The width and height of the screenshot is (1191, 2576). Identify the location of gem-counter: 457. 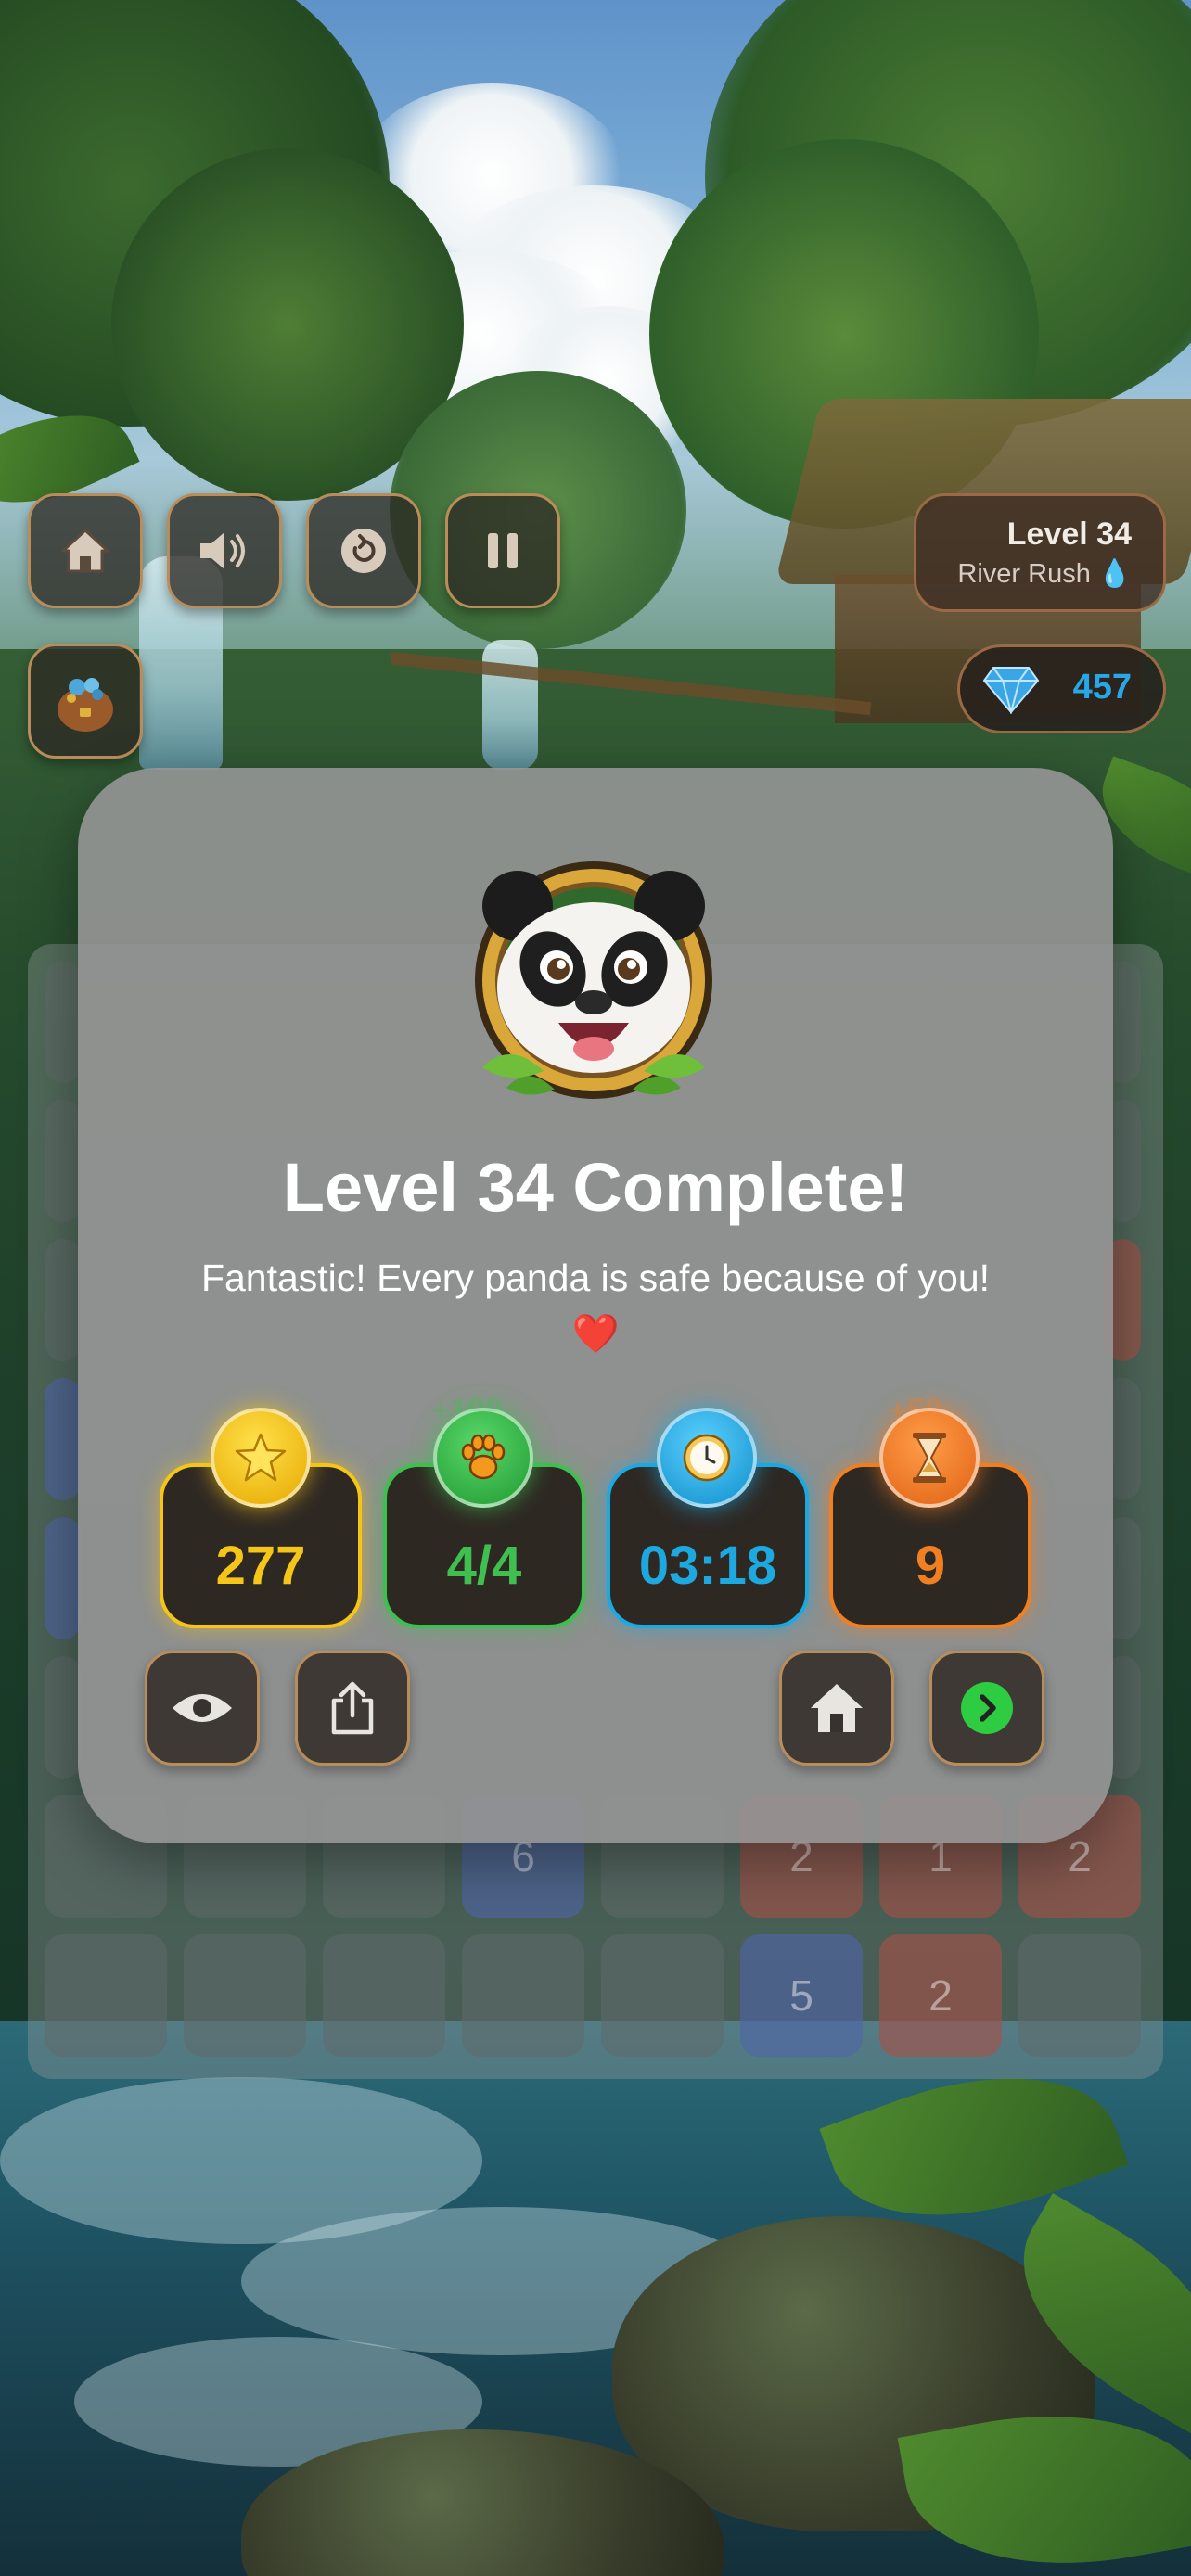
(1061, 689).